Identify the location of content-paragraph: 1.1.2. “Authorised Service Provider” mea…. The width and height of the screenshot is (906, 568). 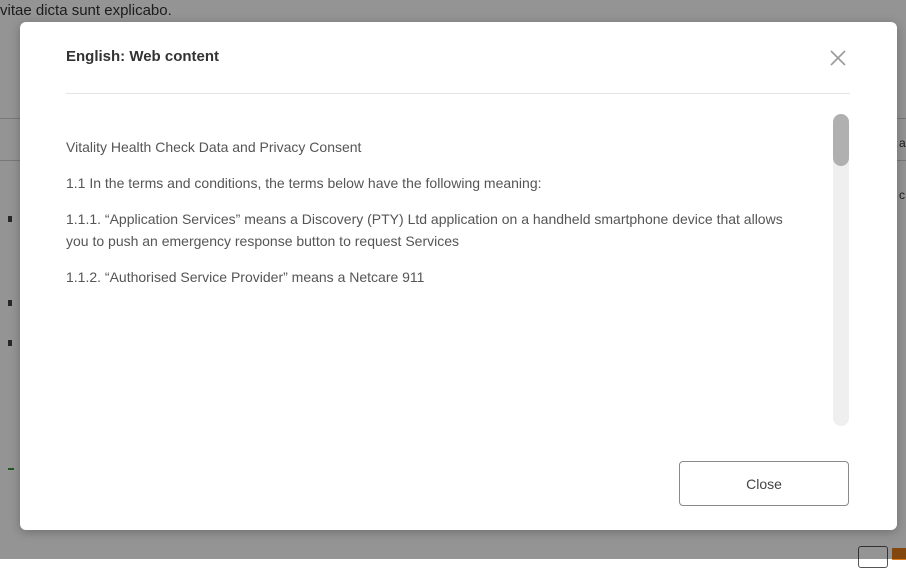
(245, 277).